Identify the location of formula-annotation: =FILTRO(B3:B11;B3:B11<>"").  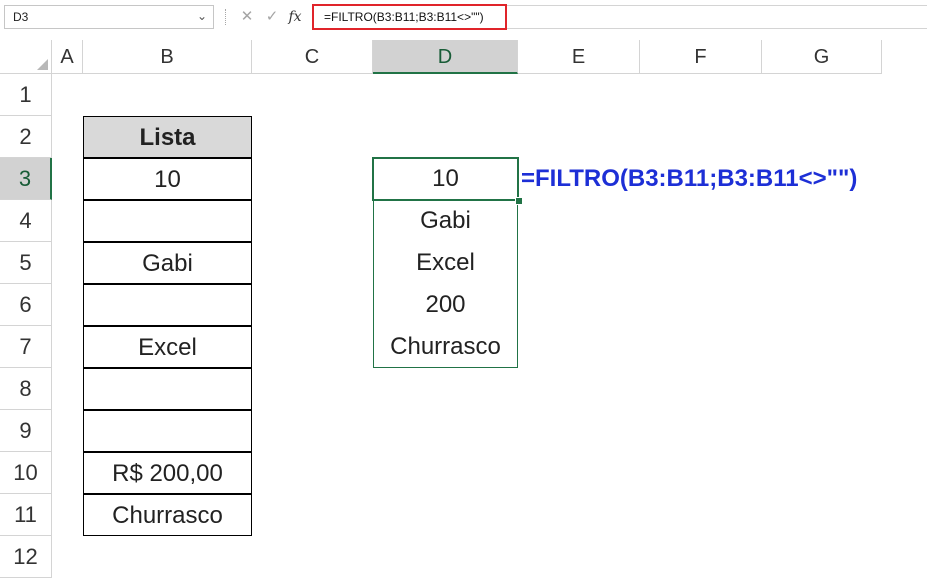
(689, 178).